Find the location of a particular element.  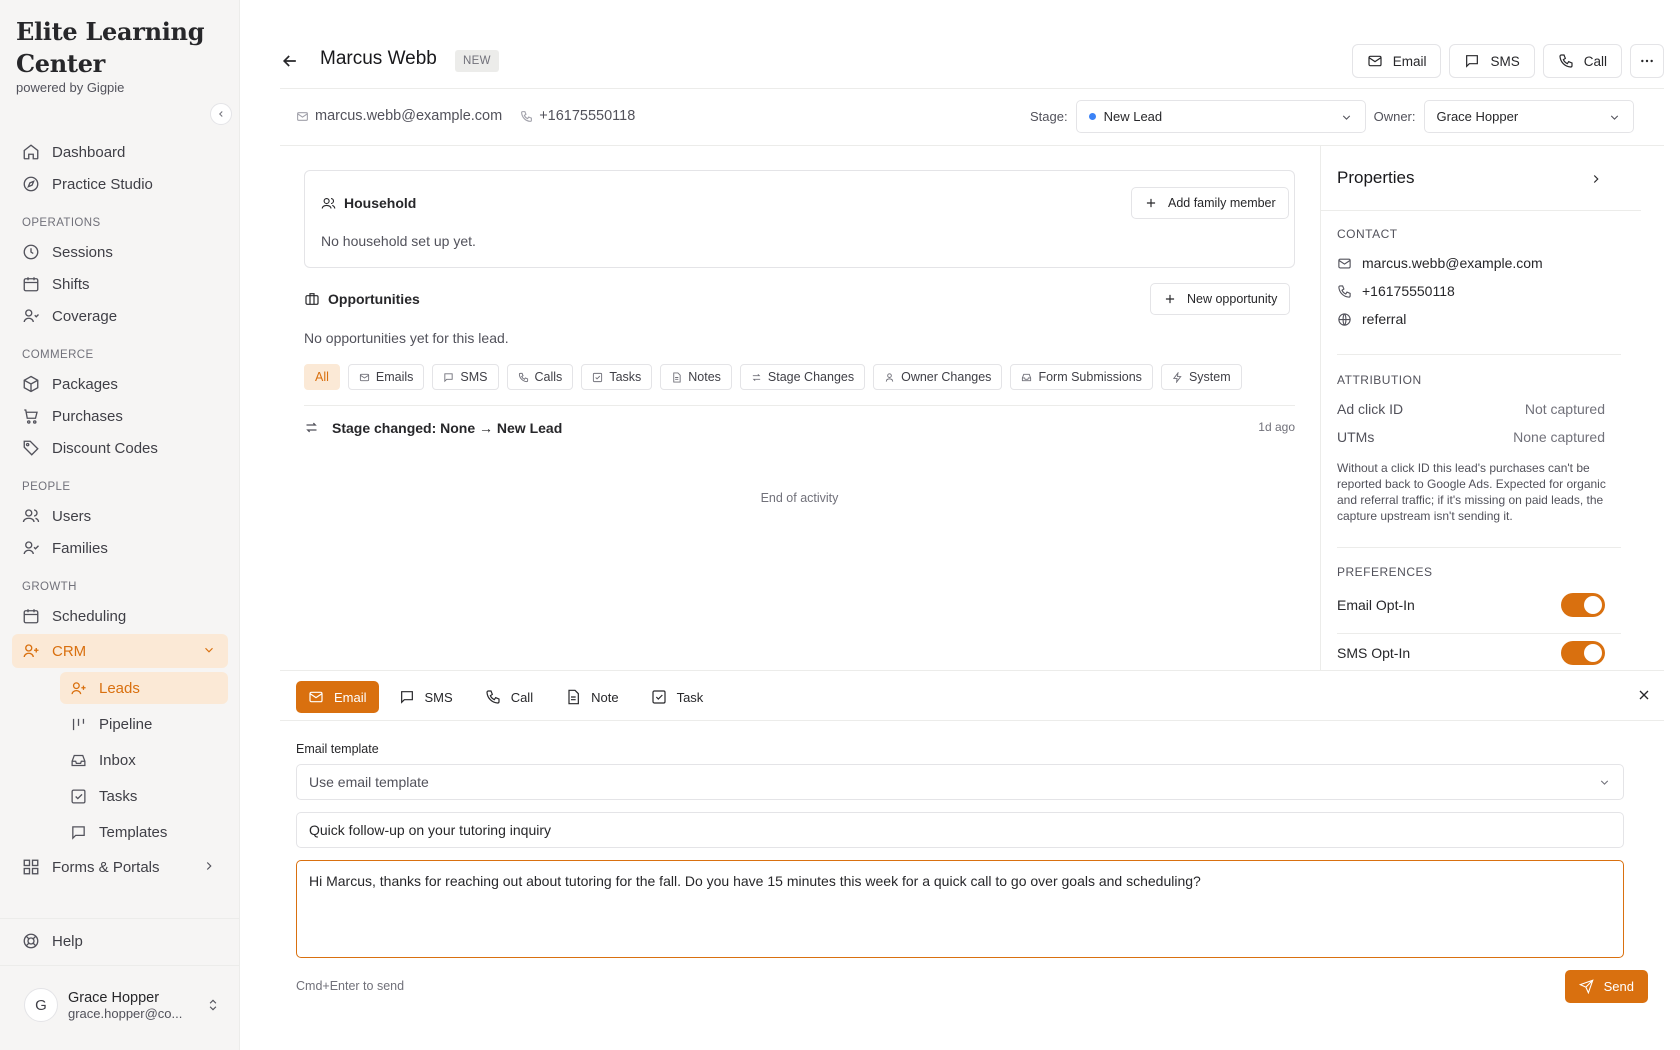

property-utms: UTMs None captured is located at coordinates (1471, 437).